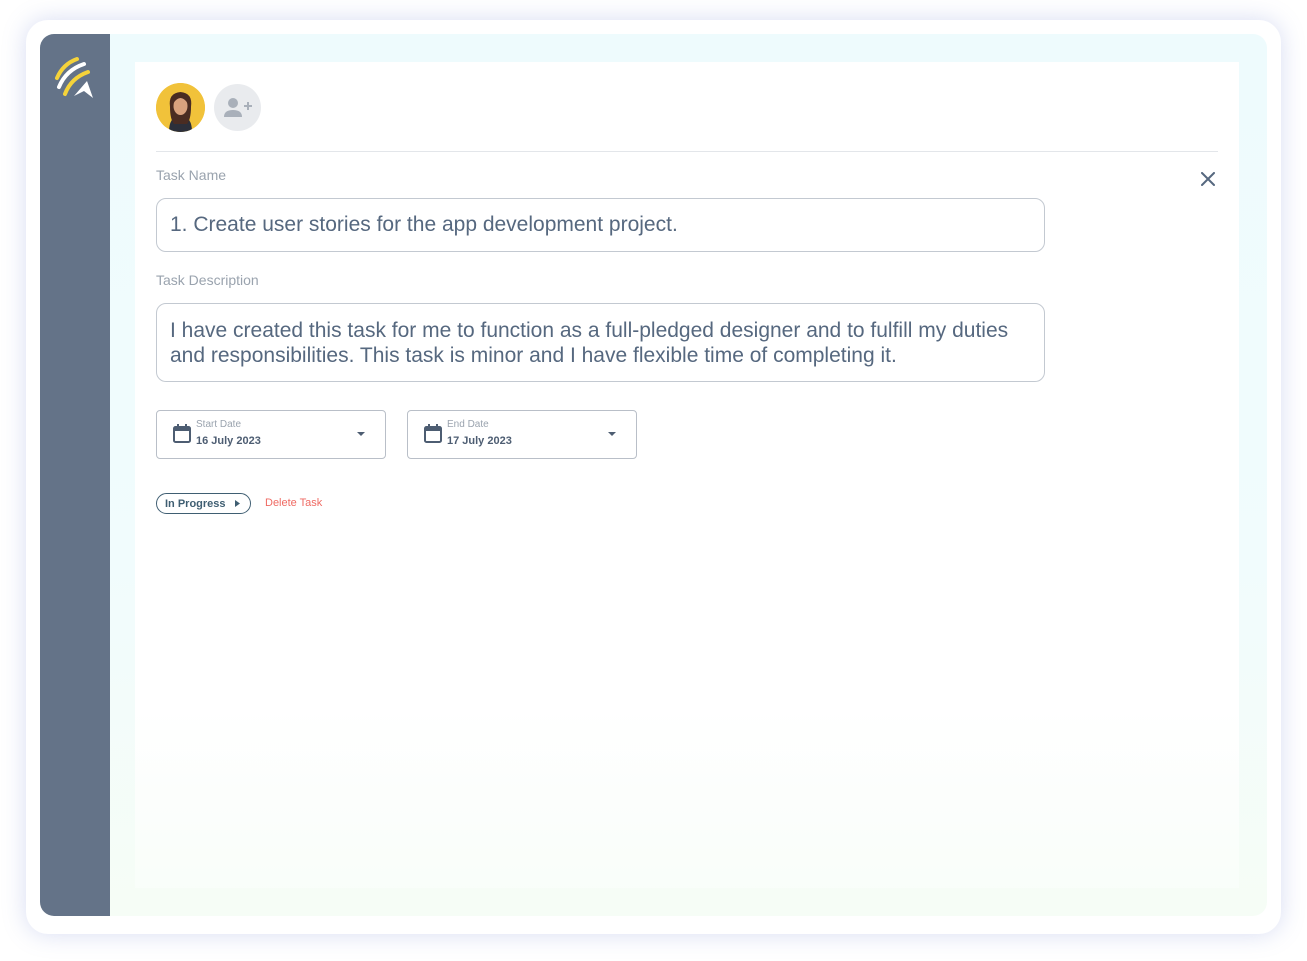 The height and width of the screenshot is (961, 1307). I want to click on start-date-picker: Start Date 16 July 2023, so click(271, 434).